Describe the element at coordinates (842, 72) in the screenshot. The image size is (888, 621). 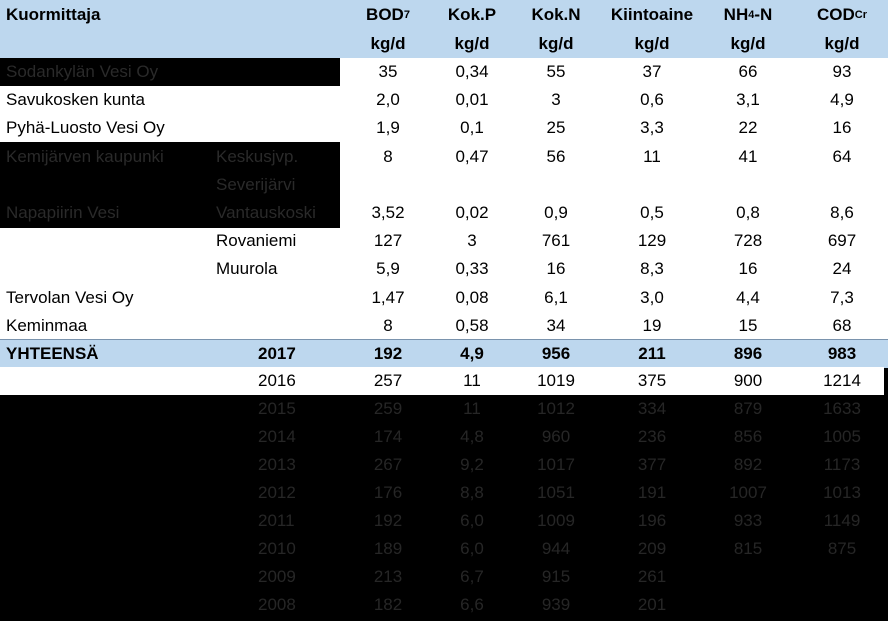
I see `cell-cod: 93` at that location.